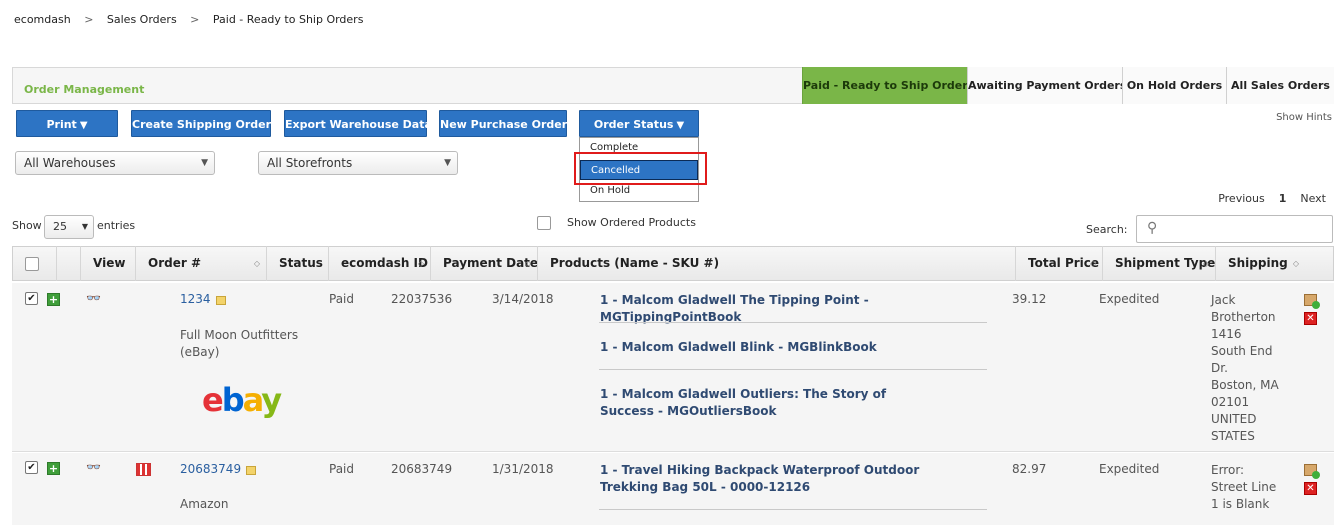 The height and width of the screenshot is (525, 1334). Describe the element at coordinates (1240, 504) in the screenshot. I see `shipping-line: 1 is Blank` at that location.